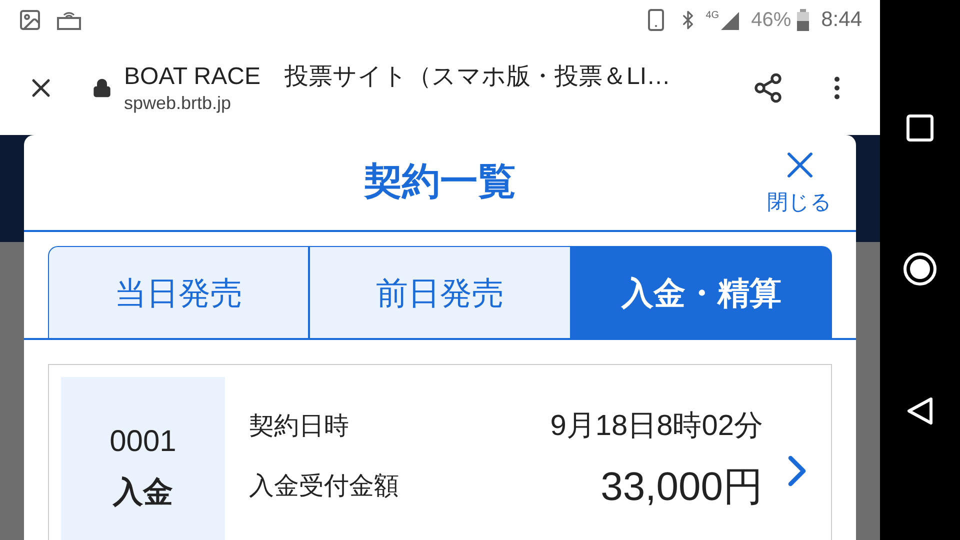 The image size is (960, 540). Describe the element at coordinates (102, 88) in the screenshot. I see `lock-icon` at that location.